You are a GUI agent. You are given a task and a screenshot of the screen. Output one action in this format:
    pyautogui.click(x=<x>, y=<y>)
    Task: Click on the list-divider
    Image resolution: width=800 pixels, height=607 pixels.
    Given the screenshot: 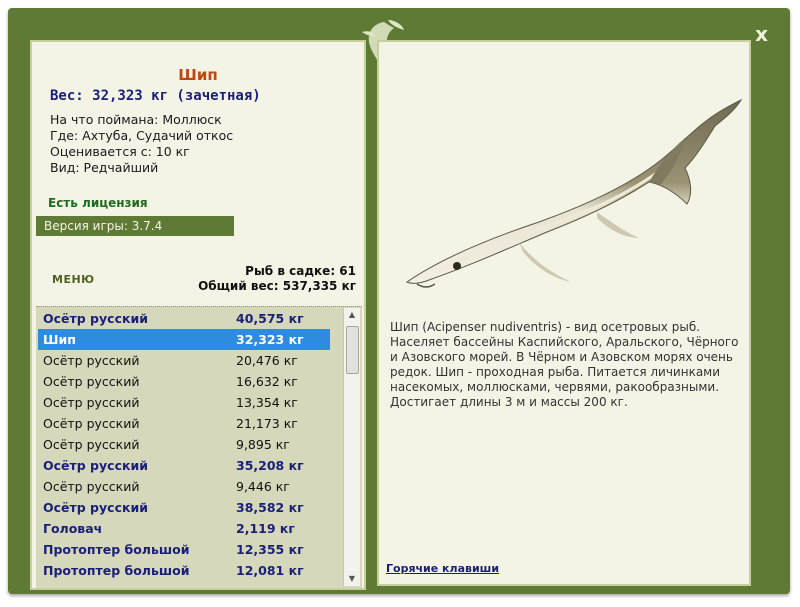 What is the action you would take?
    pyautogui.click(x=199, y=306)
    